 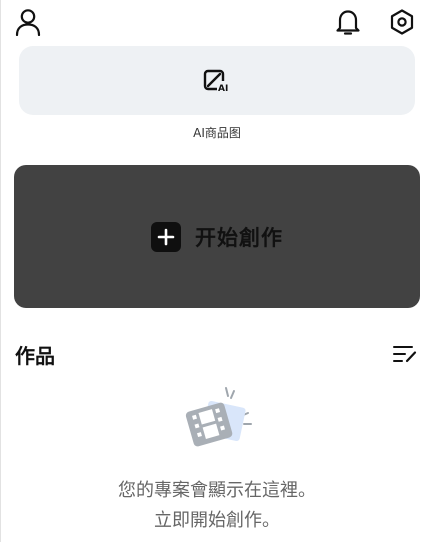 What do you see at coordinates (223, 88) in the screenshot?
I see `svg-text: AI` at bounding box center [223, 88].